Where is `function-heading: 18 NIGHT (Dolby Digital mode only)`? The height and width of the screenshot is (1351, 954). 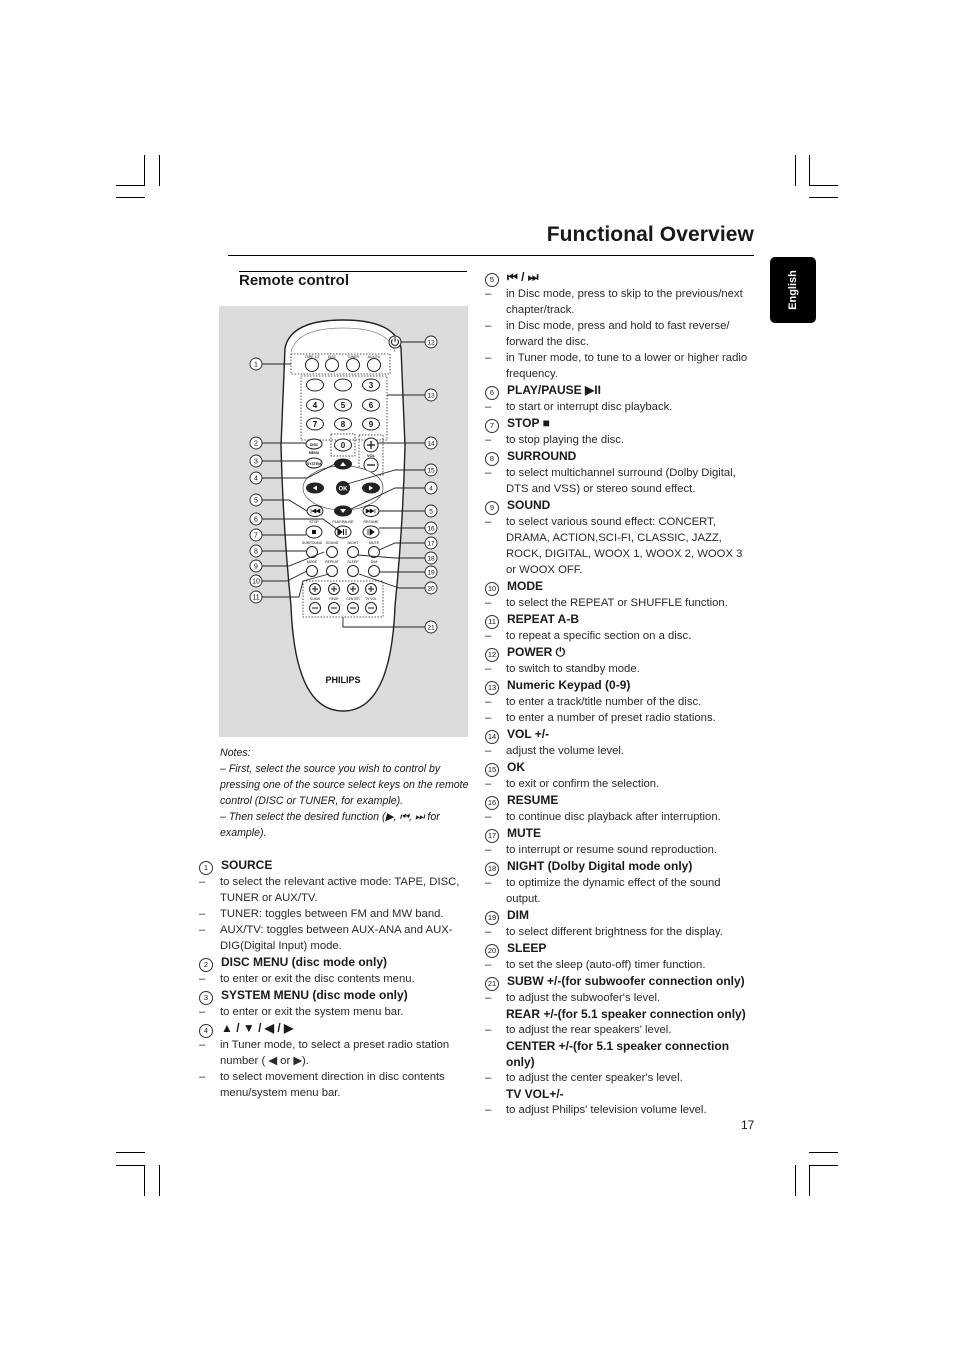 function-heading: 18 NIGHT (Dolby Digital mode only) is located at coordinates (619, 867).